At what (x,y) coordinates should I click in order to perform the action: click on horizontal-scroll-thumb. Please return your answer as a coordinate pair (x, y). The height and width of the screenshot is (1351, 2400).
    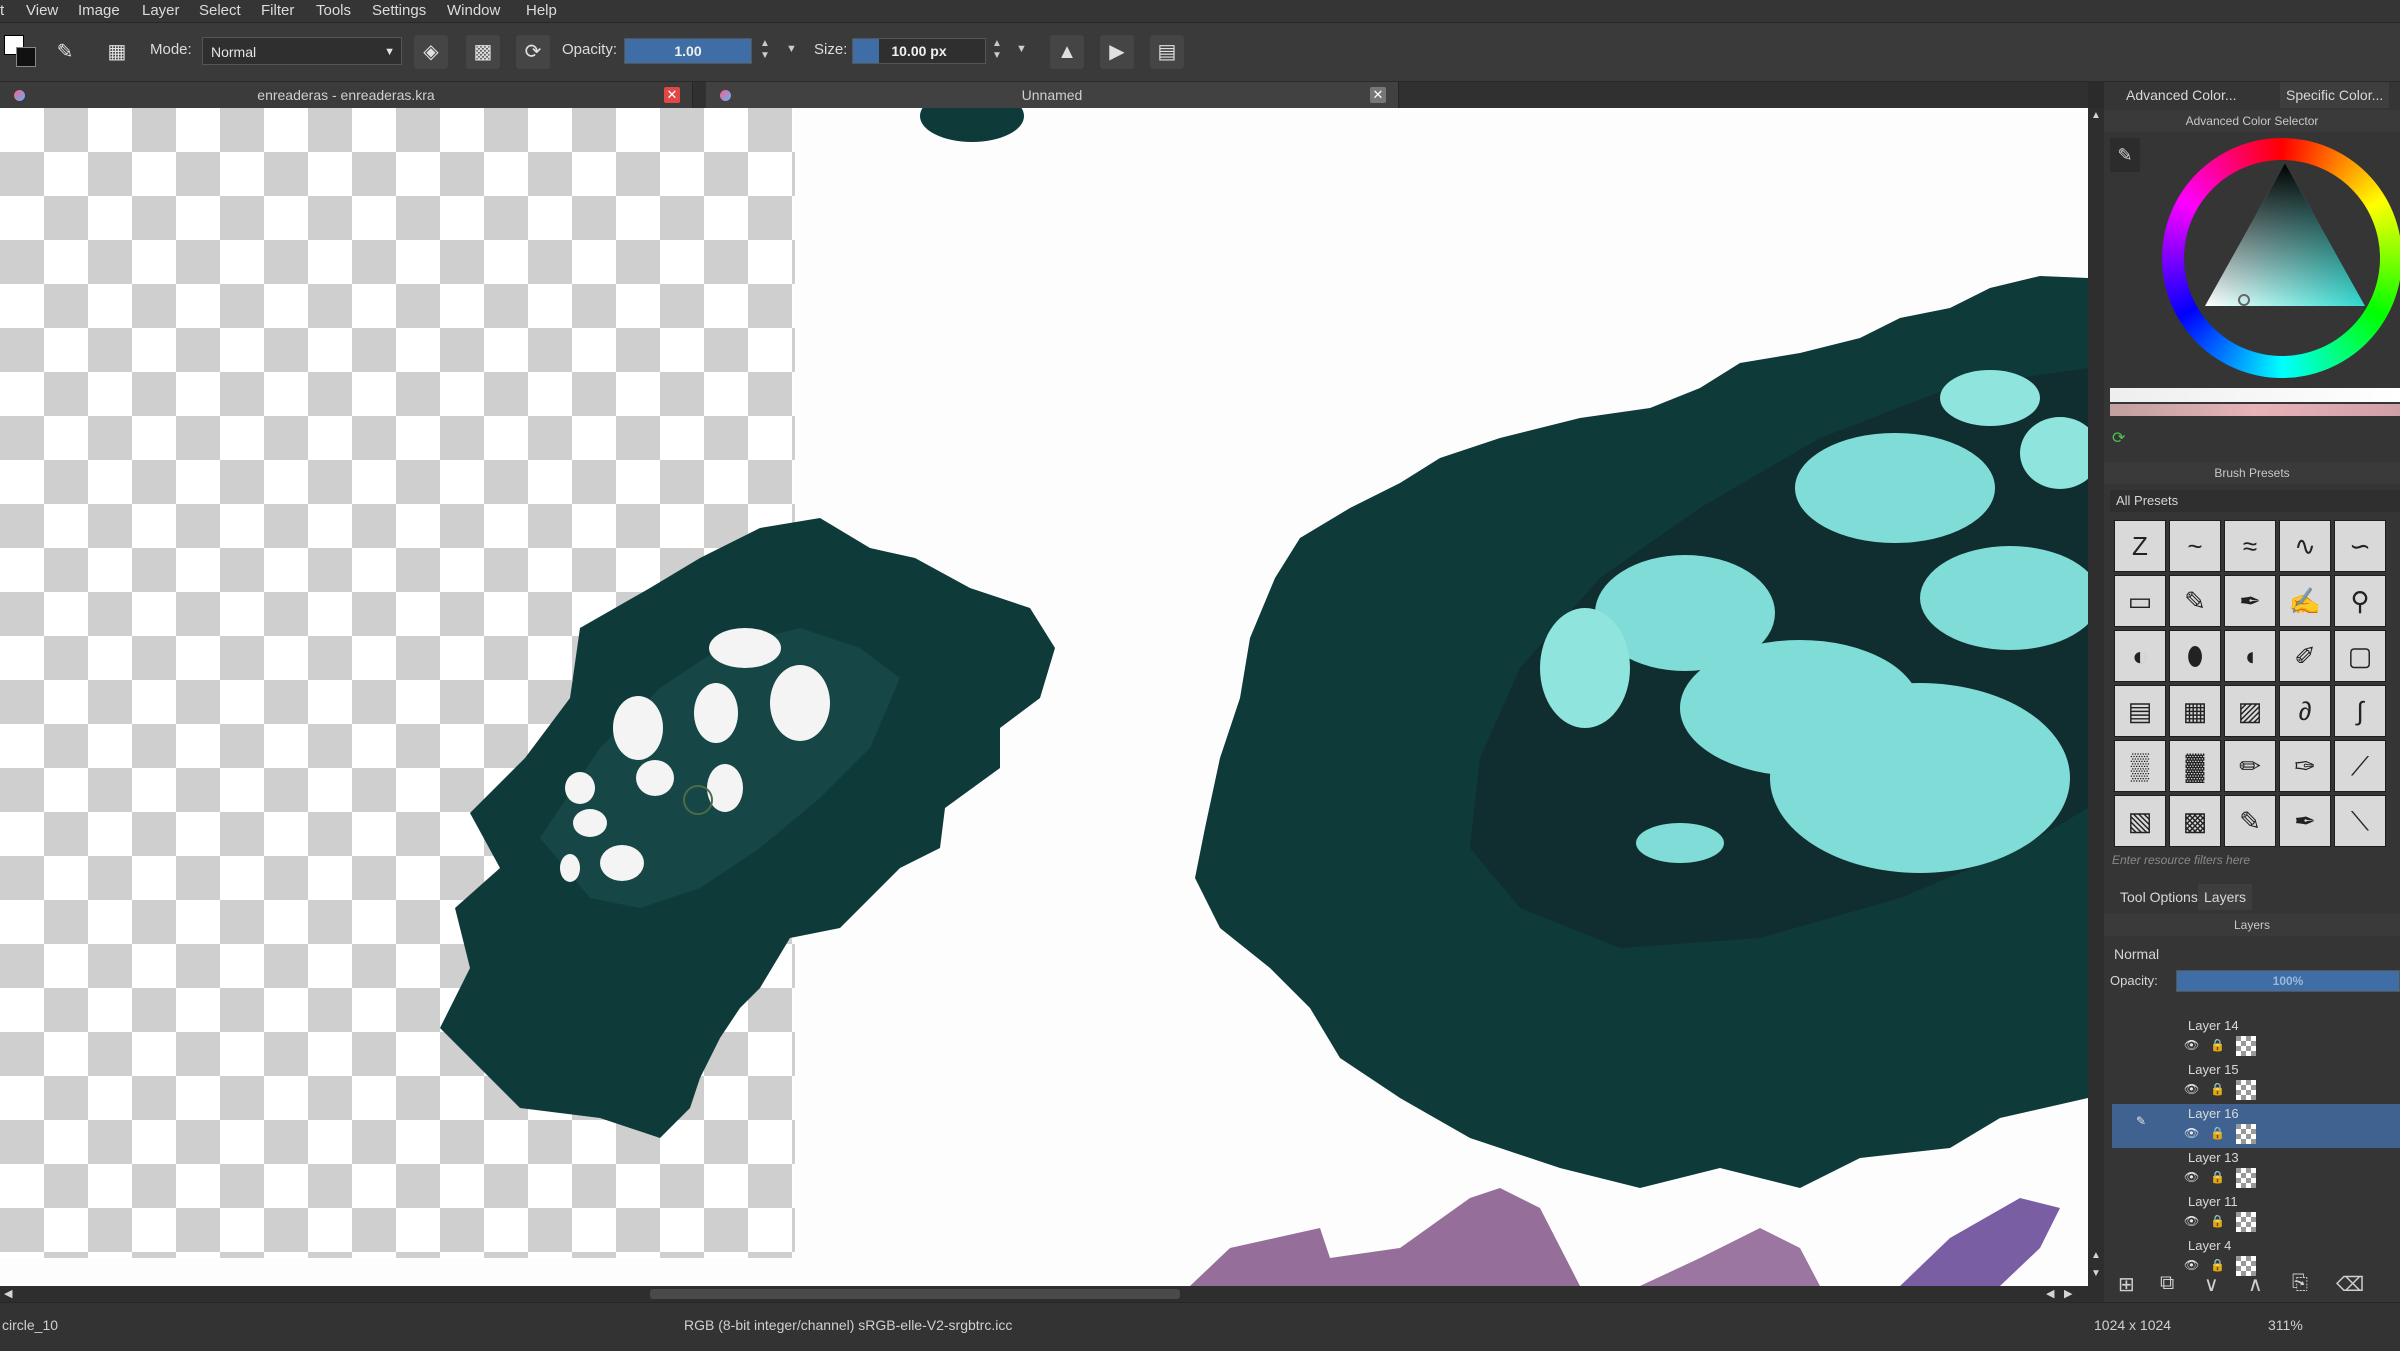
    Looking at the image, I should click on (915, 1294).